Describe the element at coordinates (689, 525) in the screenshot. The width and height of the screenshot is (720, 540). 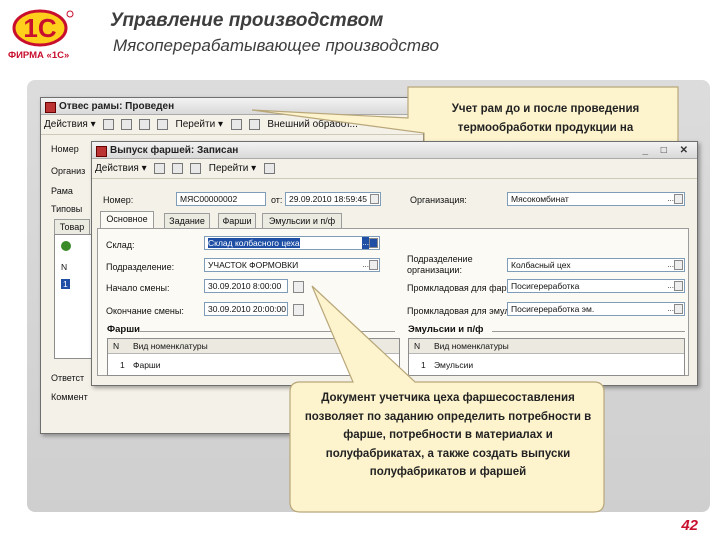
I see `page-number: 42` at that location.